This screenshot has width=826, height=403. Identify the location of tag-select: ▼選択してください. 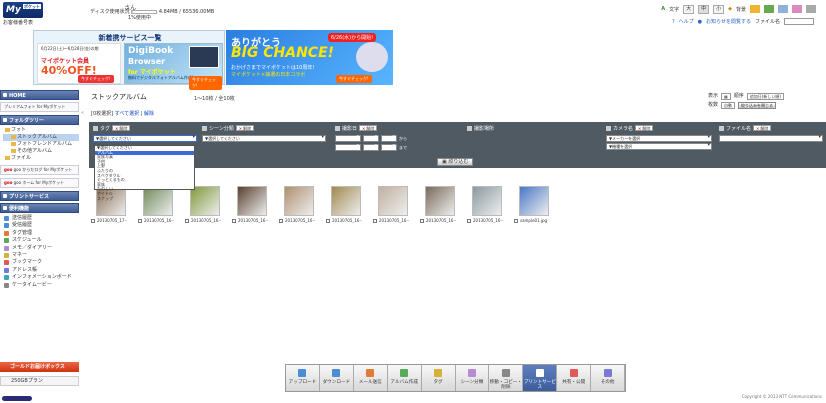
(145, 138).